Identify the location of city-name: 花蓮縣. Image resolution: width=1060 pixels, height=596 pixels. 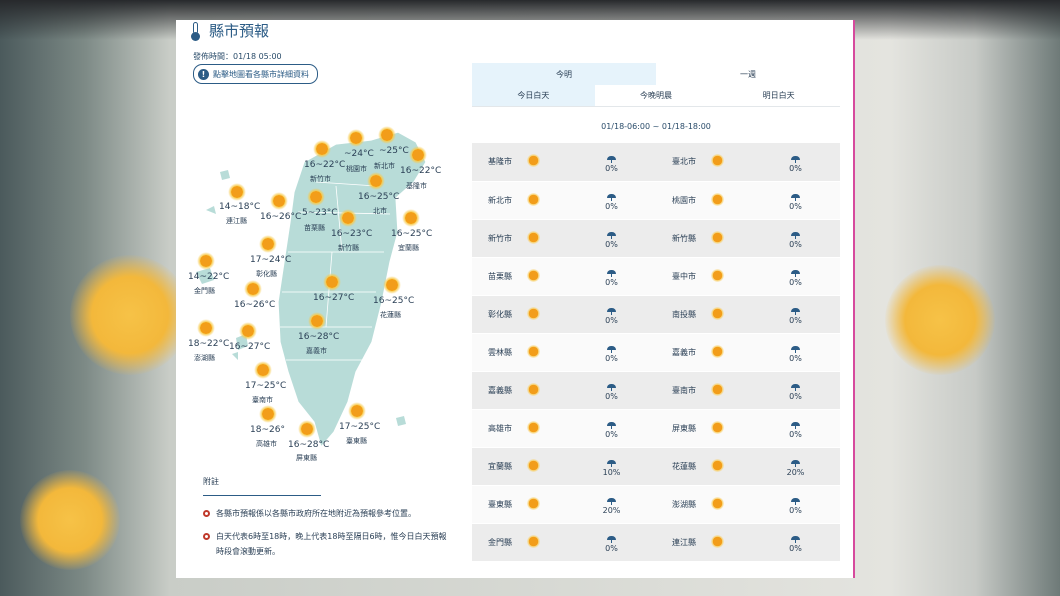
(683, 466).